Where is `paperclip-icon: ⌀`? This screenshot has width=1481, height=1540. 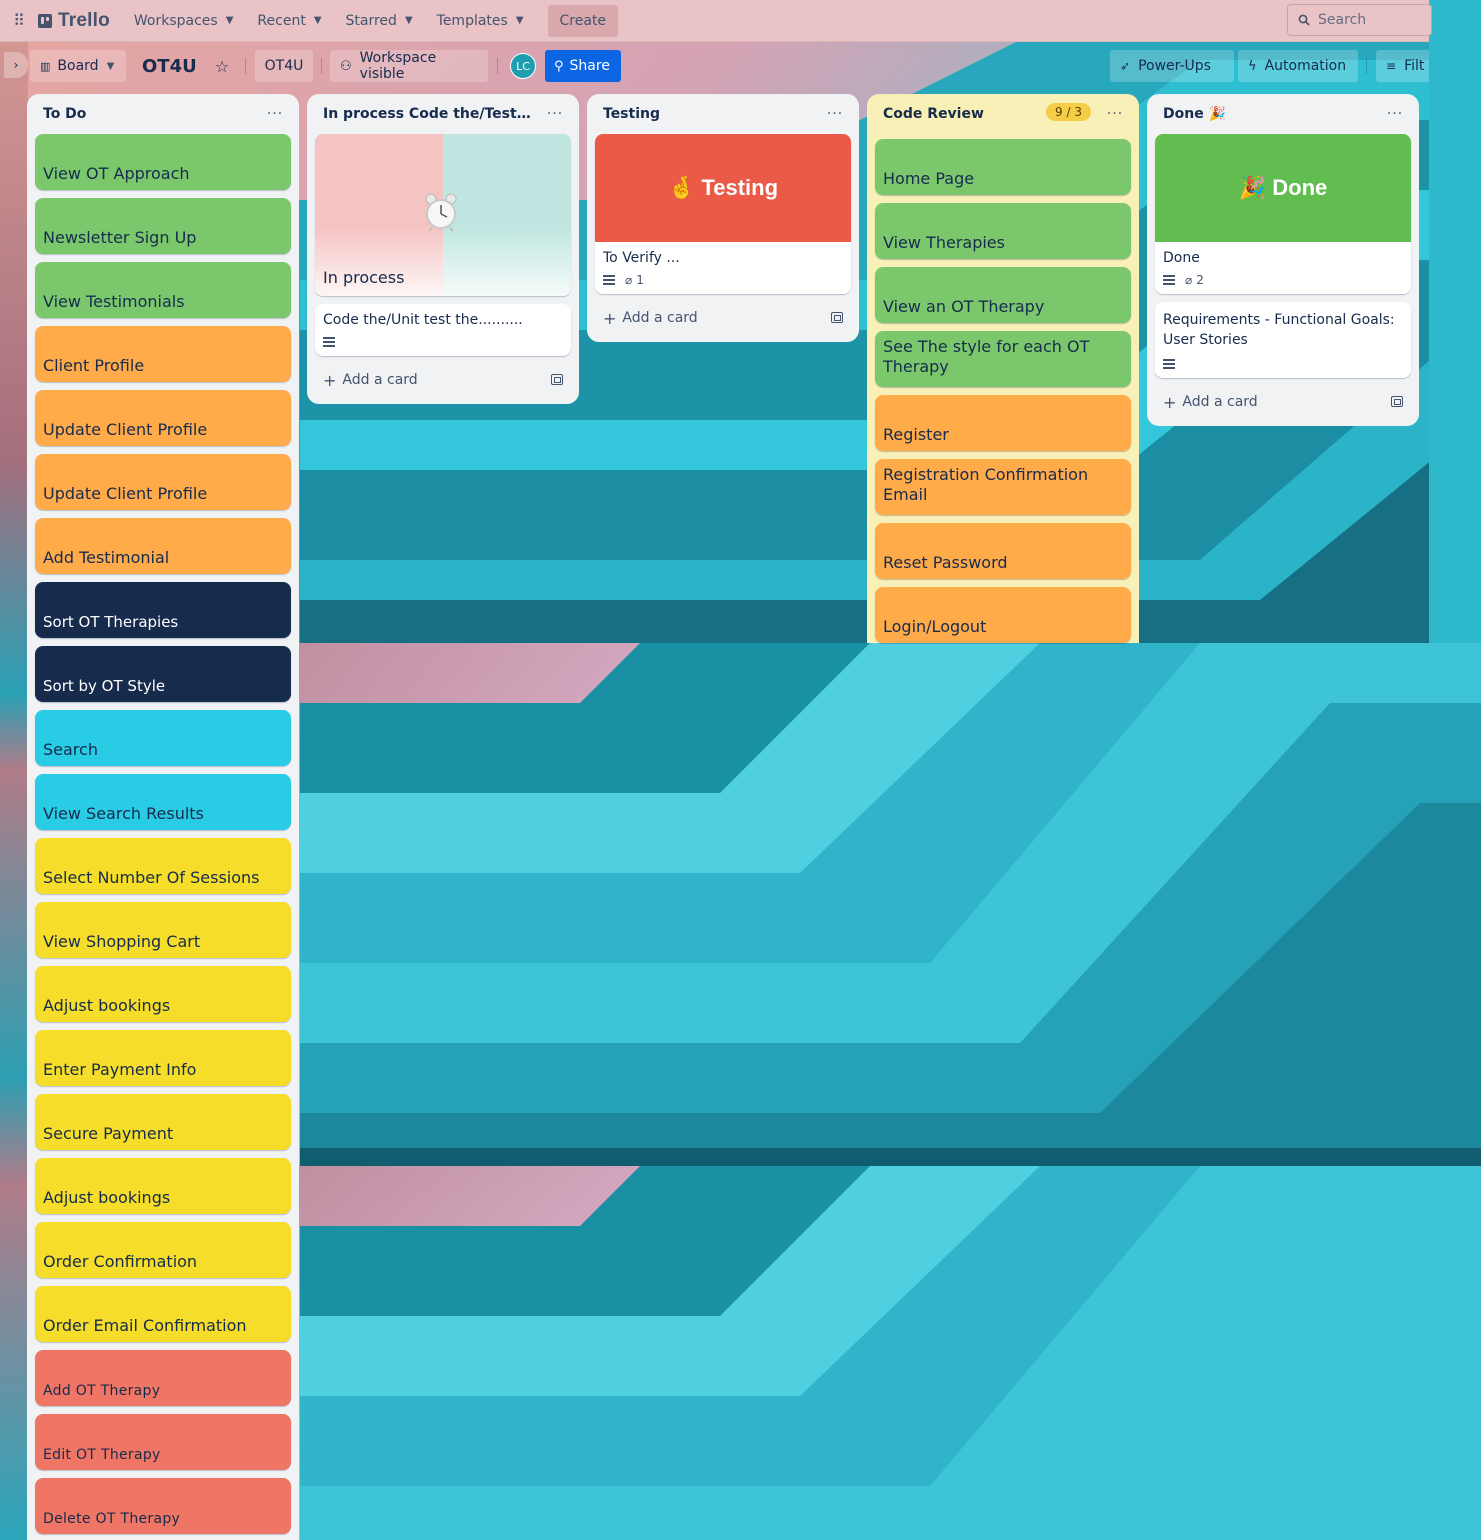
paperclip-icon: ⌀ is located at coordinates (1189, 280).